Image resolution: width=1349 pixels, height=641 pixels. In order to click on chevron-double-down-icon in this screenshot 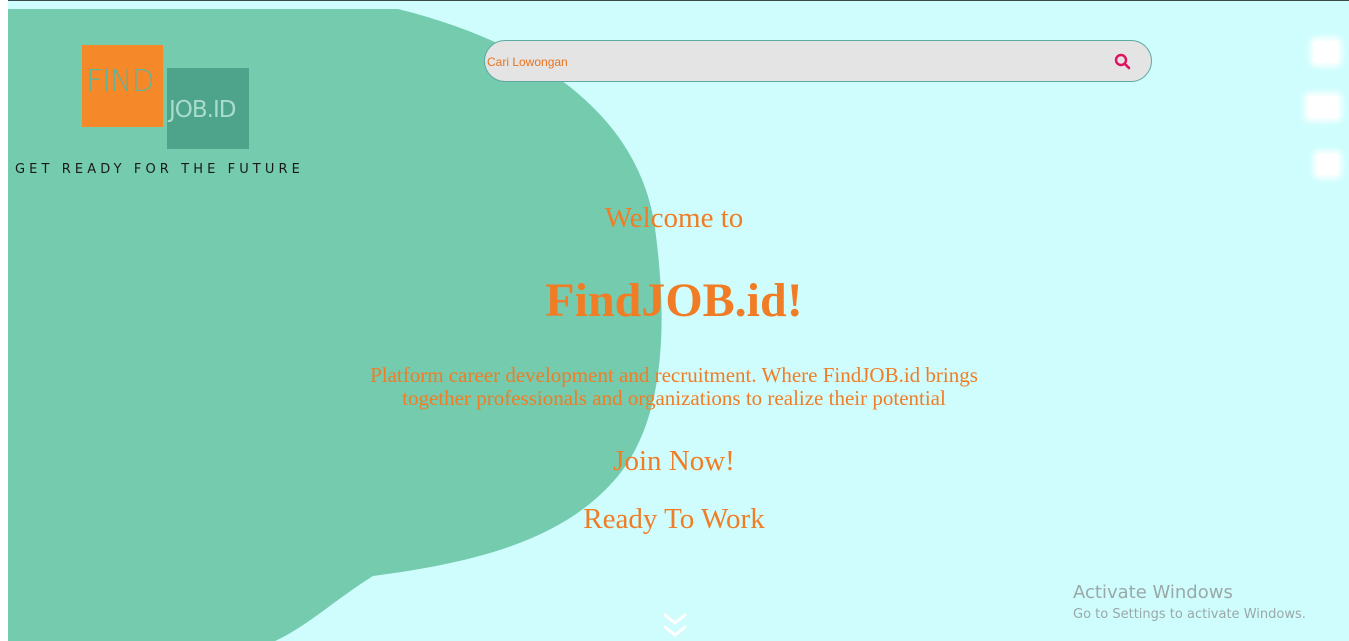, I will do `click(675, 626)`.